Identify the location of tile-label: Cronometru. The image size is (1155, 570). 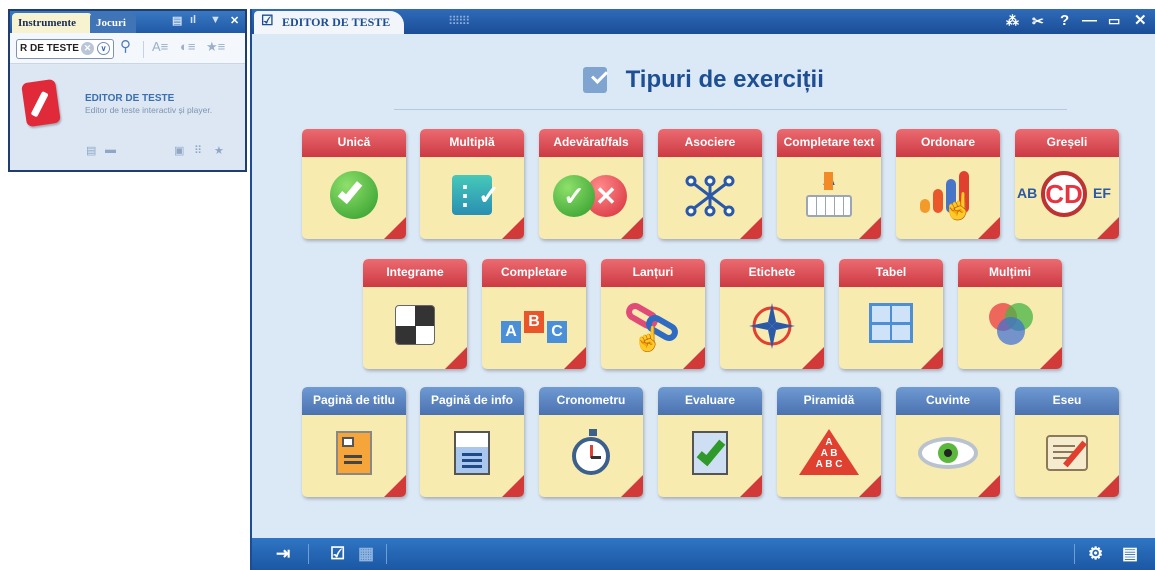
(591, 401).